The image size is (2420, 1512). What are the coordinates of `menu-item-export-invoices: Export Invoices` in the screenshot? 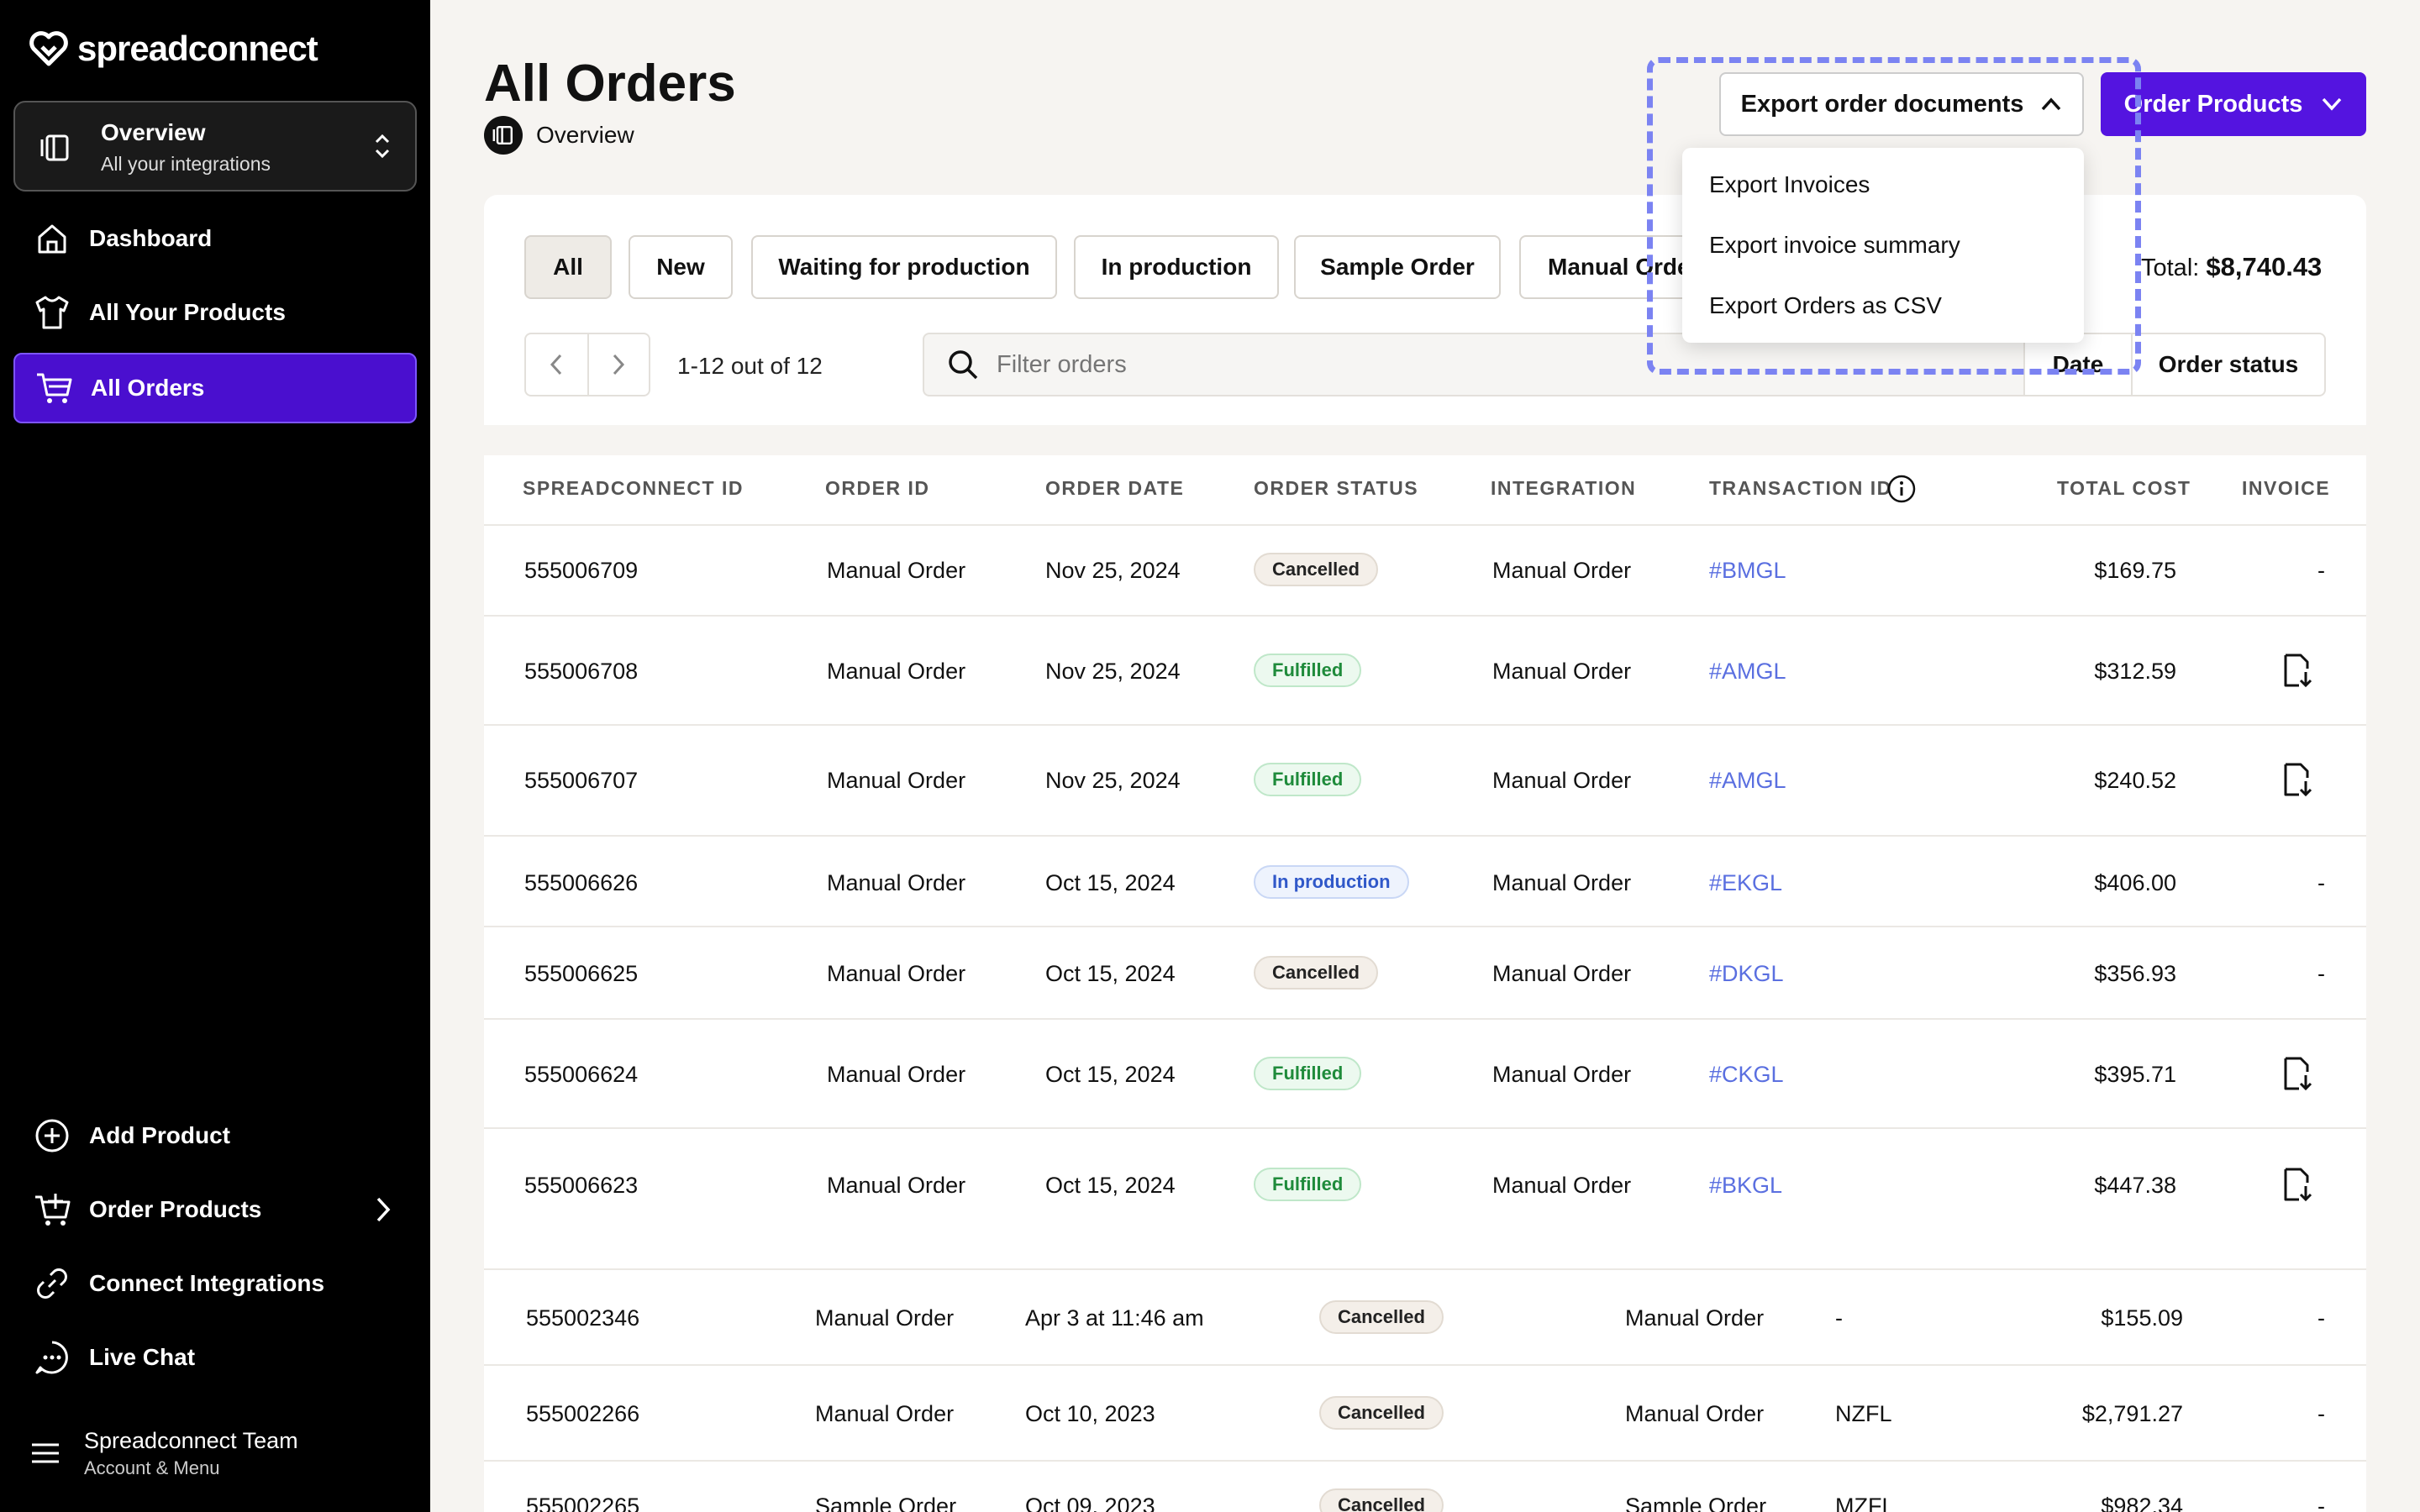 It's located at (1790, 184).